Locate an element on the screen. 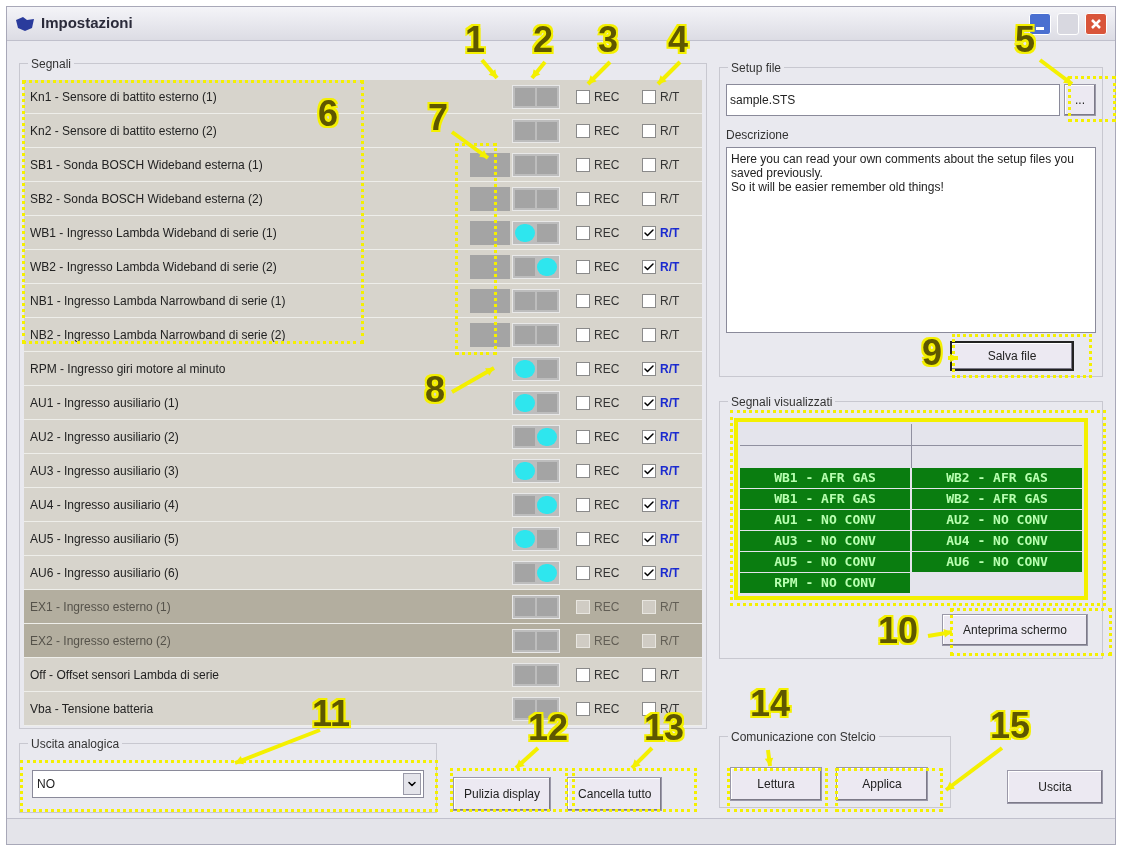  communication-button: Lettura is located at coordinates (776, 784).